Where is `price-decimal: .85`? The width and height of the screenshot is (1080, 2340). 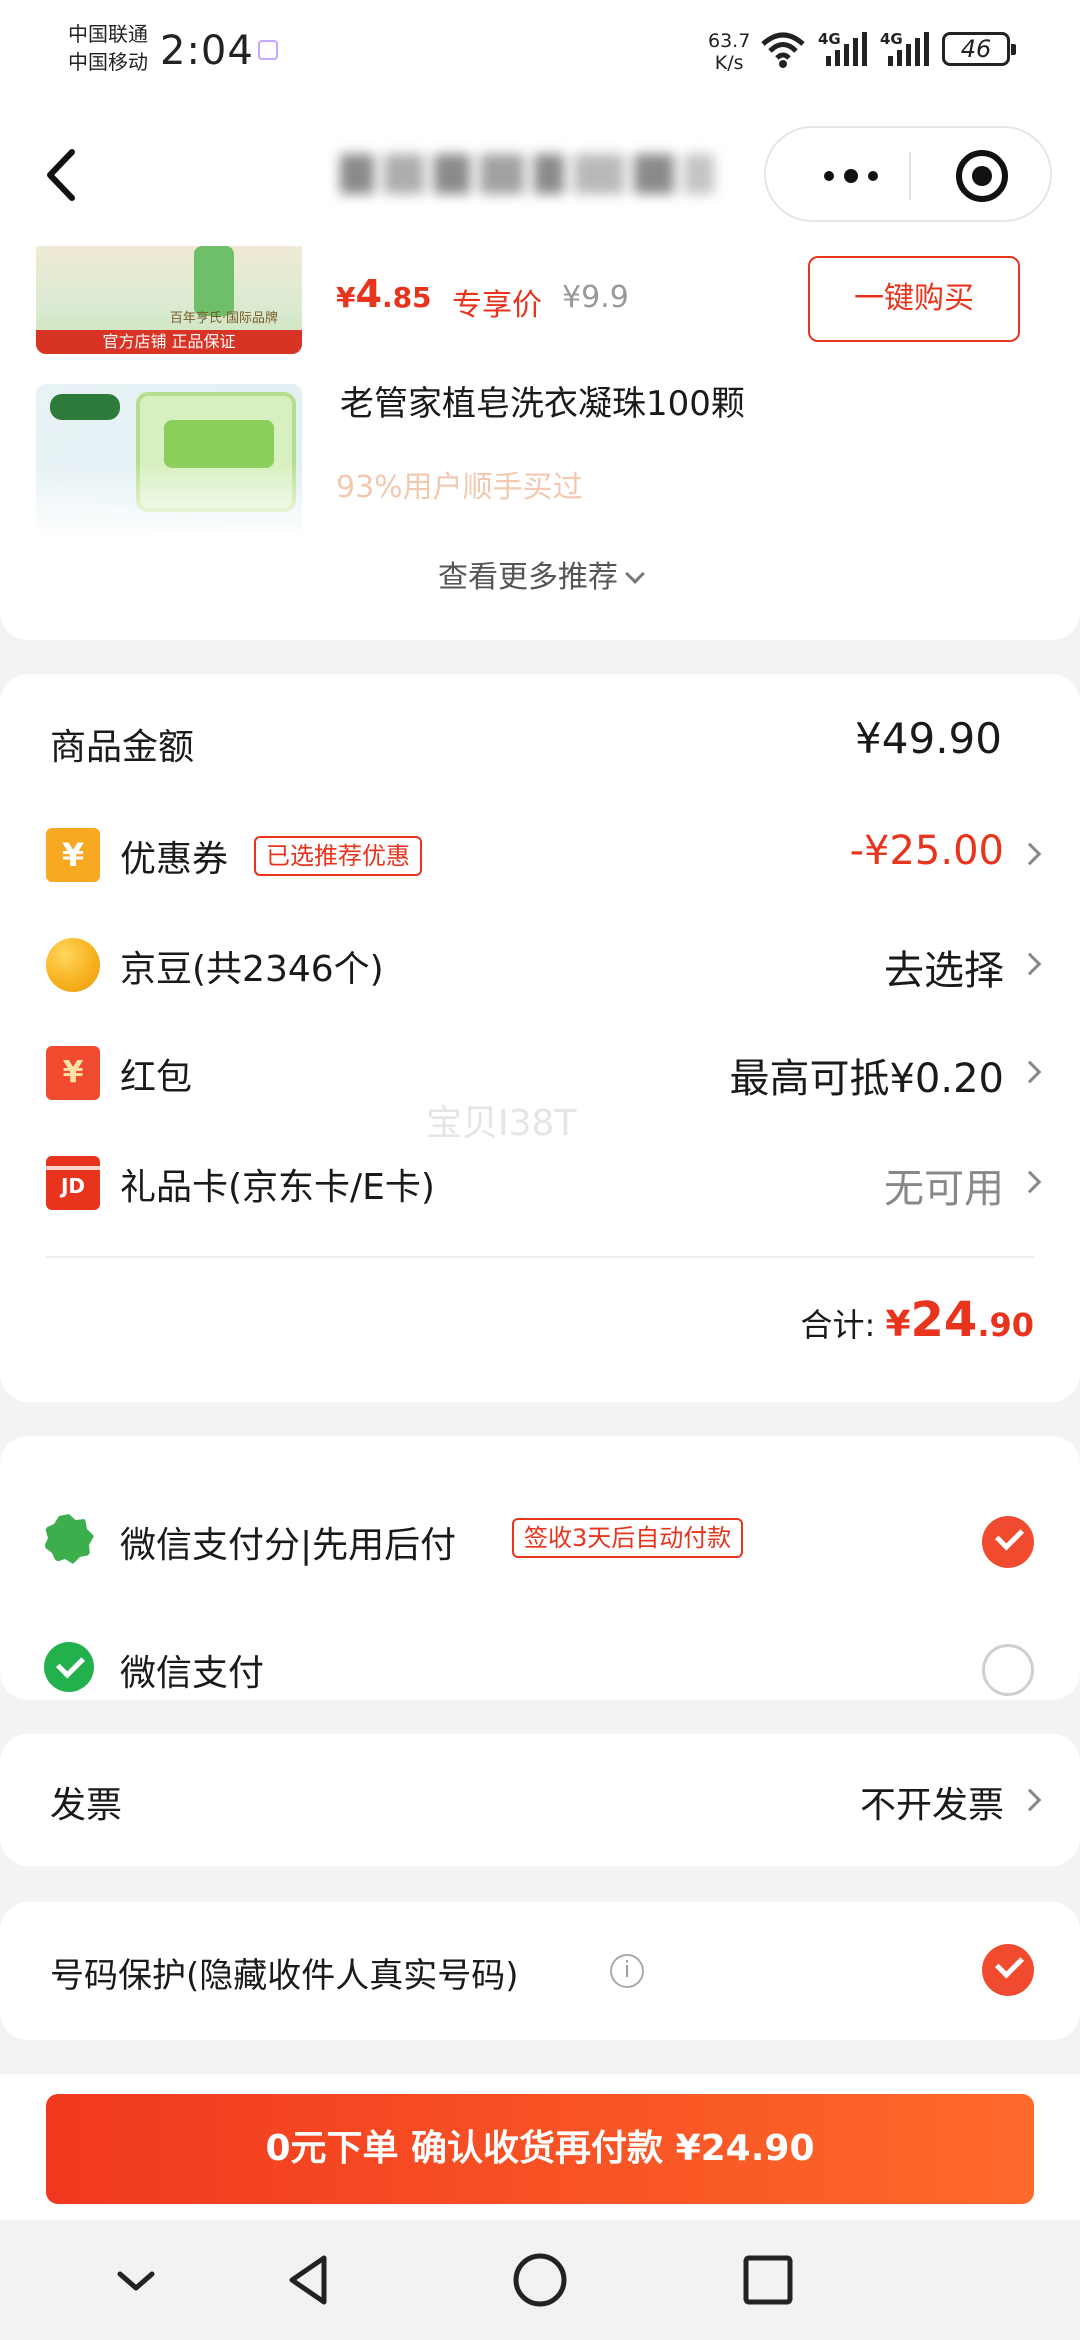
price-decimal: .85 is located at coordinates (406, 297).